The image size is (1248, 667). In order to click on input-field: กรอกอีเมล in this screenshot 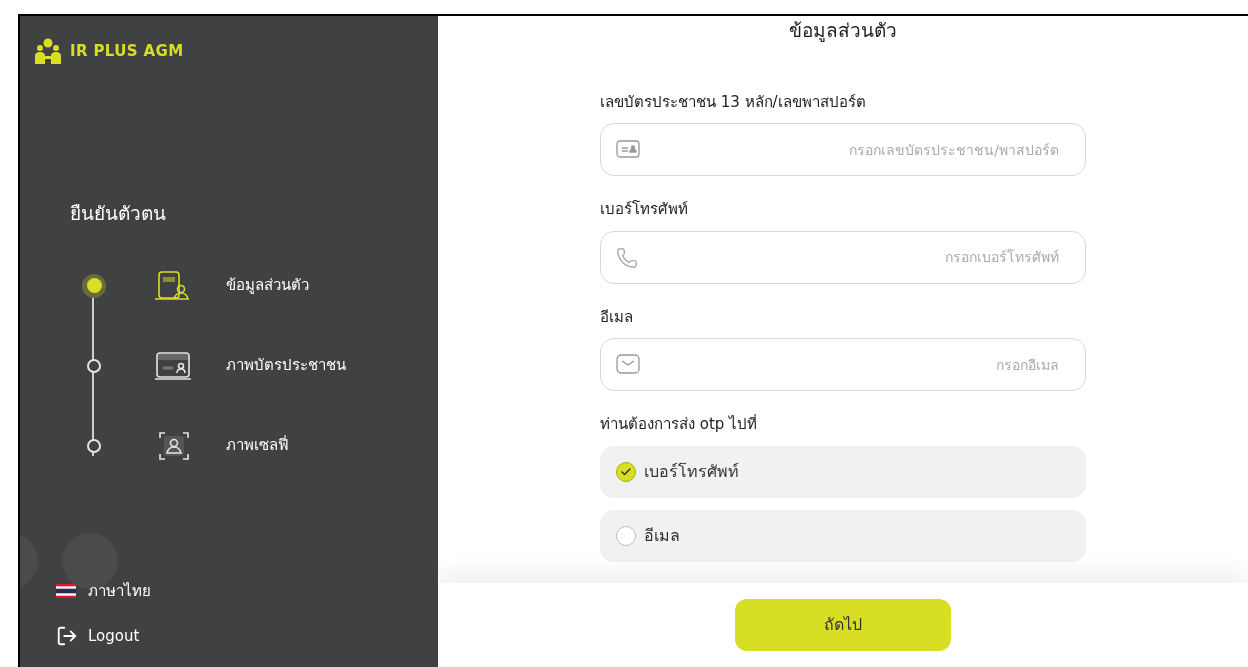, I will do `click(843, 364)`.